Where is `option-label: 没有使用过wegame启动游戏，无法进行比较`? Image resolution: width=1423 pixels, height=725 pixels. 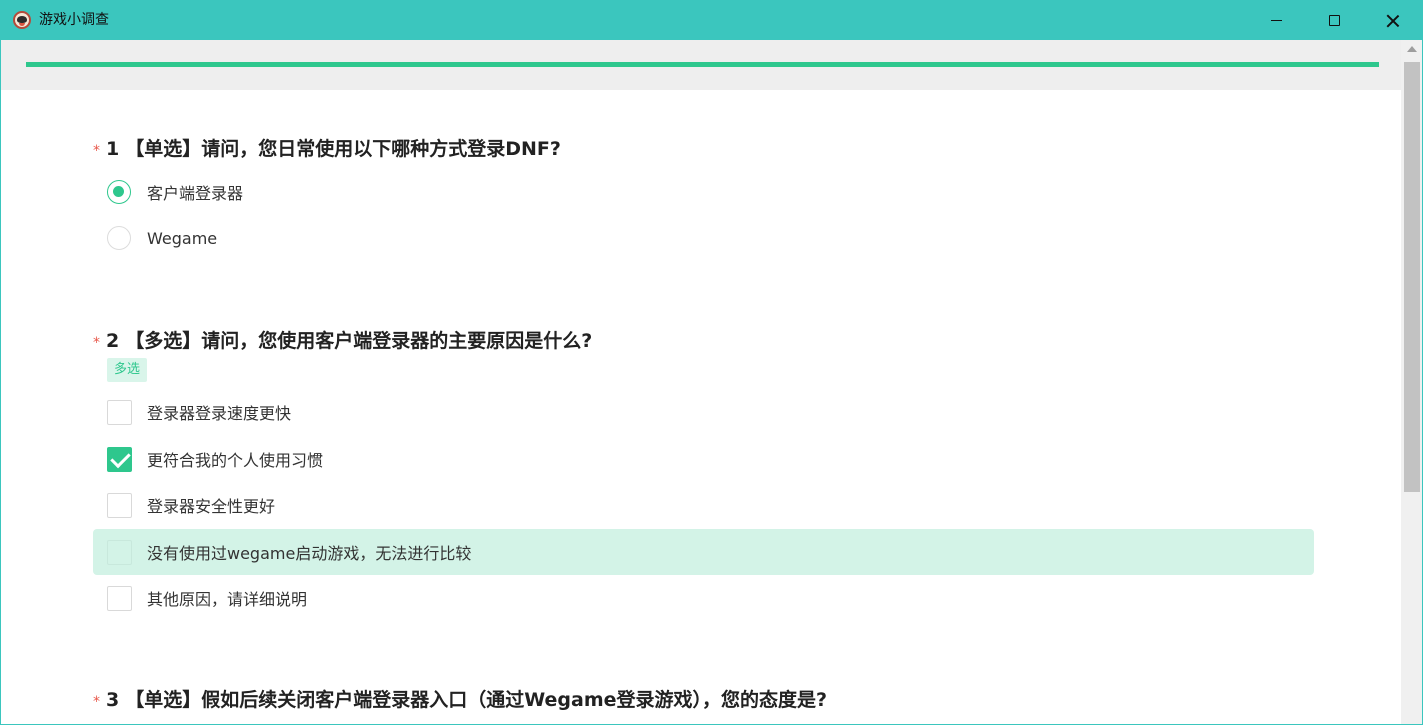 option-label: 没有使用过wegame启动游戏，无法进行比较 is located at coordinates (309, 553).